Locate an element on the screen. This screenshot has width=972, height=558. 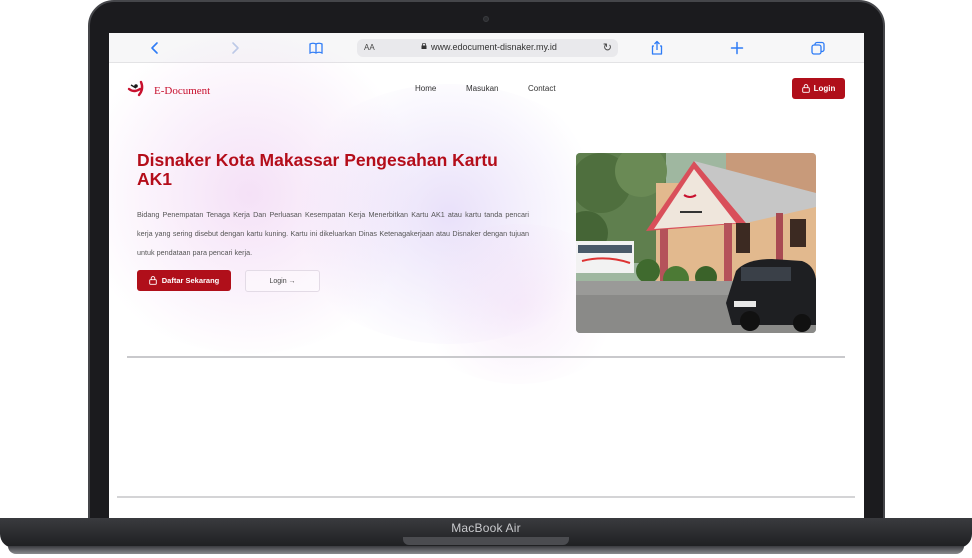
tabs-icon is located at coordinates (818, 48).